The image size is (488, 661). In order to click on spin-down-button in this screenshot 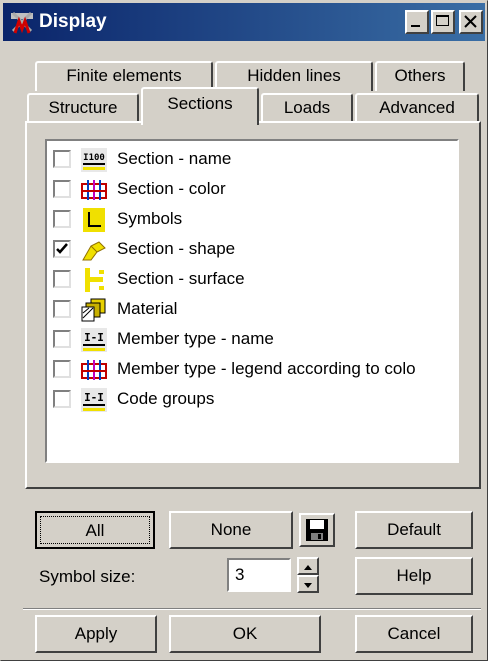, I will do `click(308, 584)`.